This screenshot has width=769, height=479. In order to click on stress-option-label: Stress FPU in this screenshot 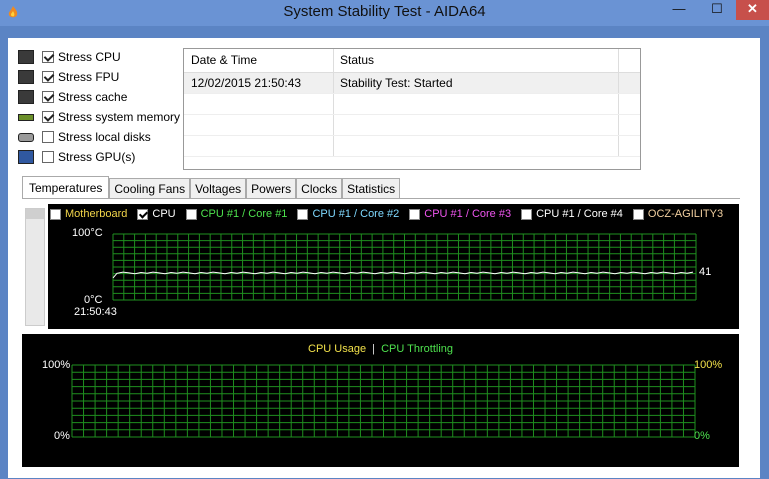, I will do `click(89, 77)`.